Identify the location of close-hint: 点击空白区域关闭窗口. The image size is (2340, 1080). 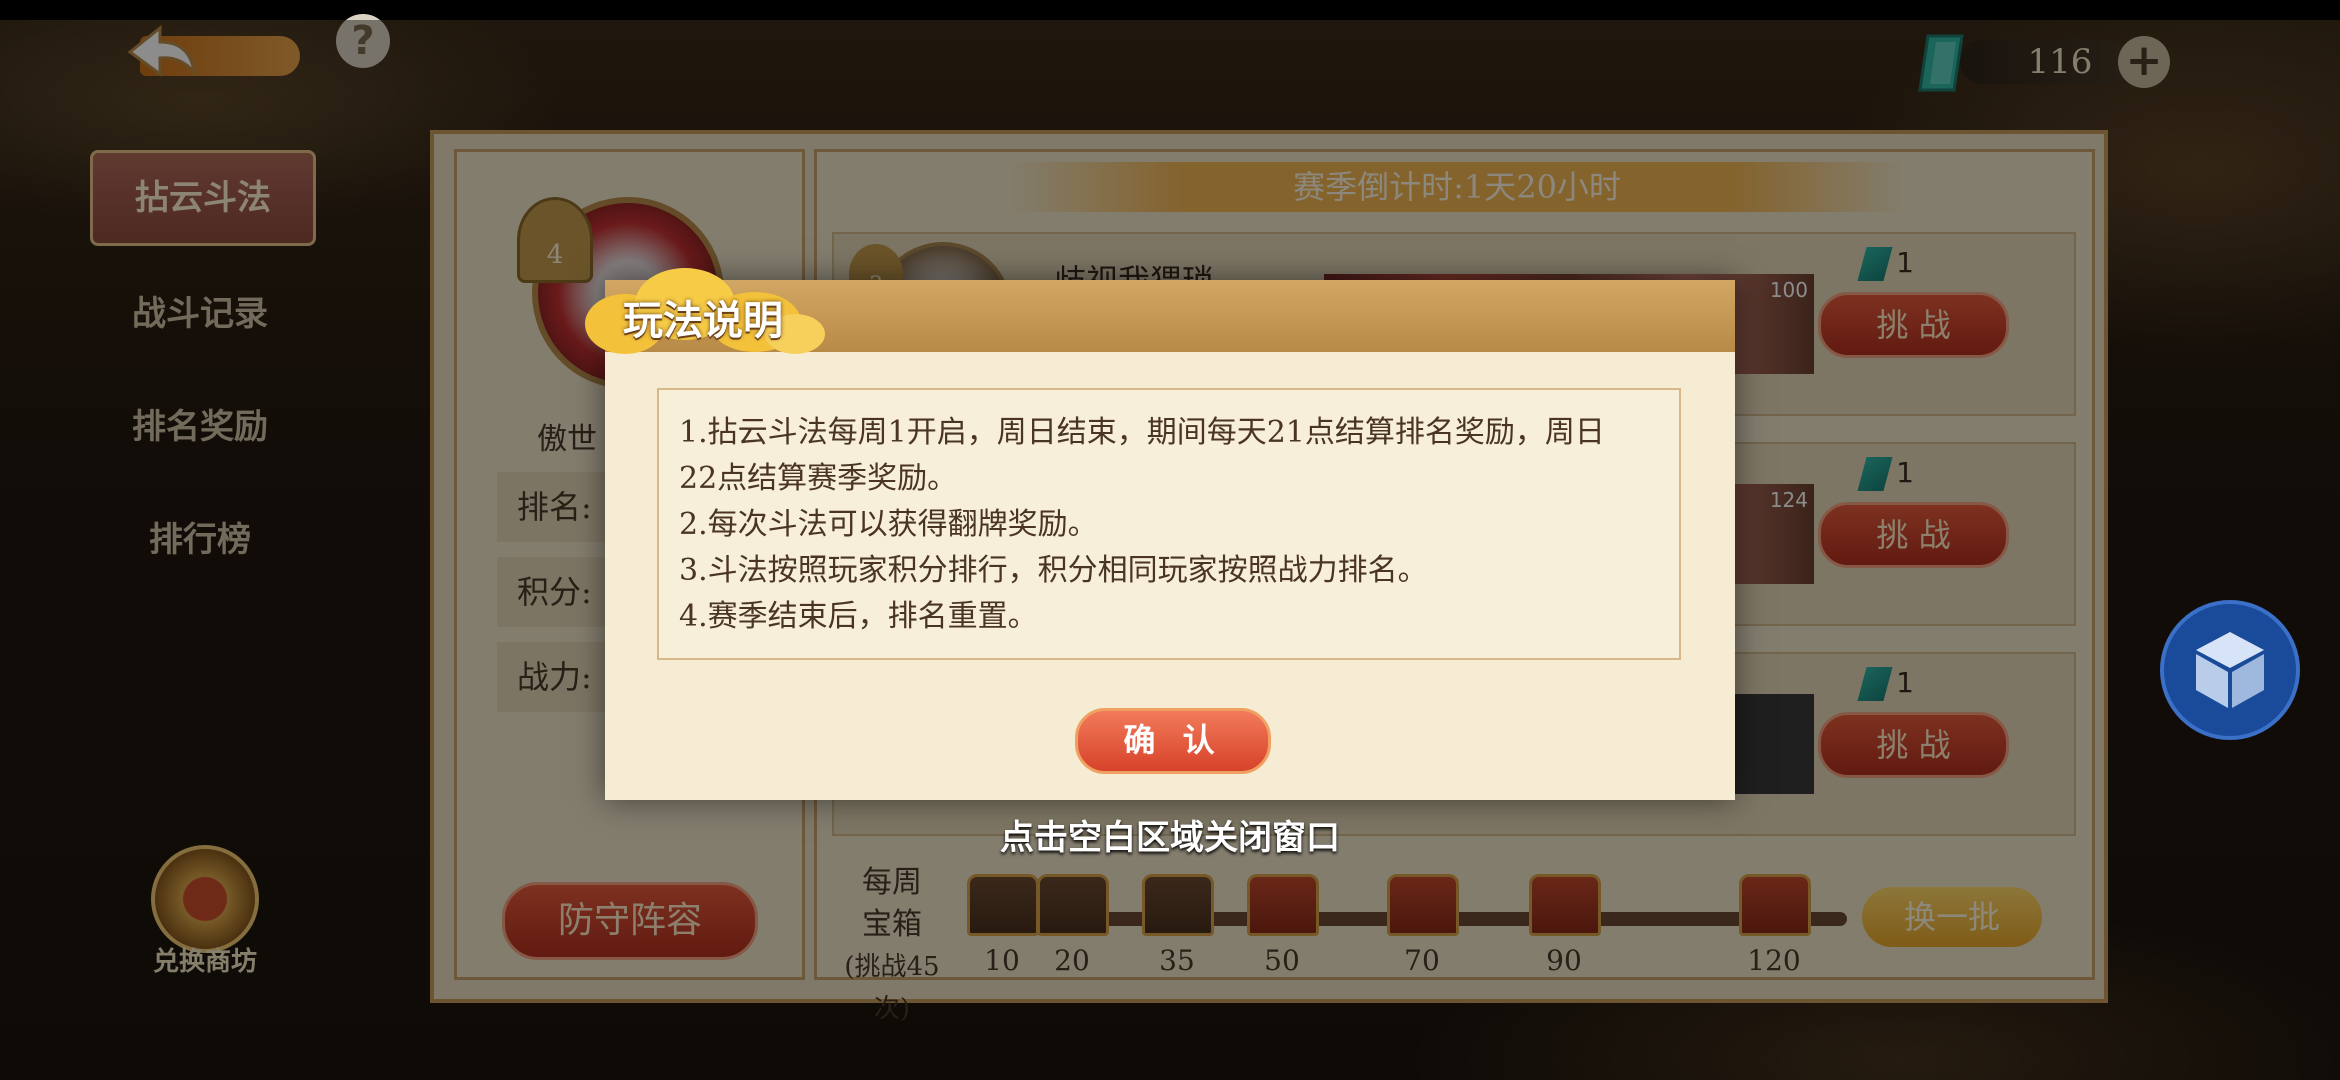
(1170, 838).